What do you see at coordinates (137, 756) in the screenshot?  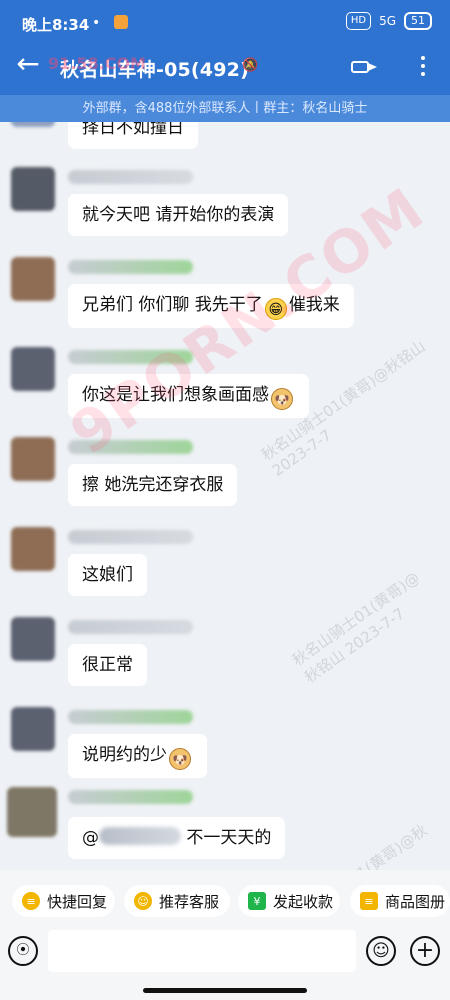 I see `message-bubble: 说明约的少 🐶` at bounding box center [137, 756].